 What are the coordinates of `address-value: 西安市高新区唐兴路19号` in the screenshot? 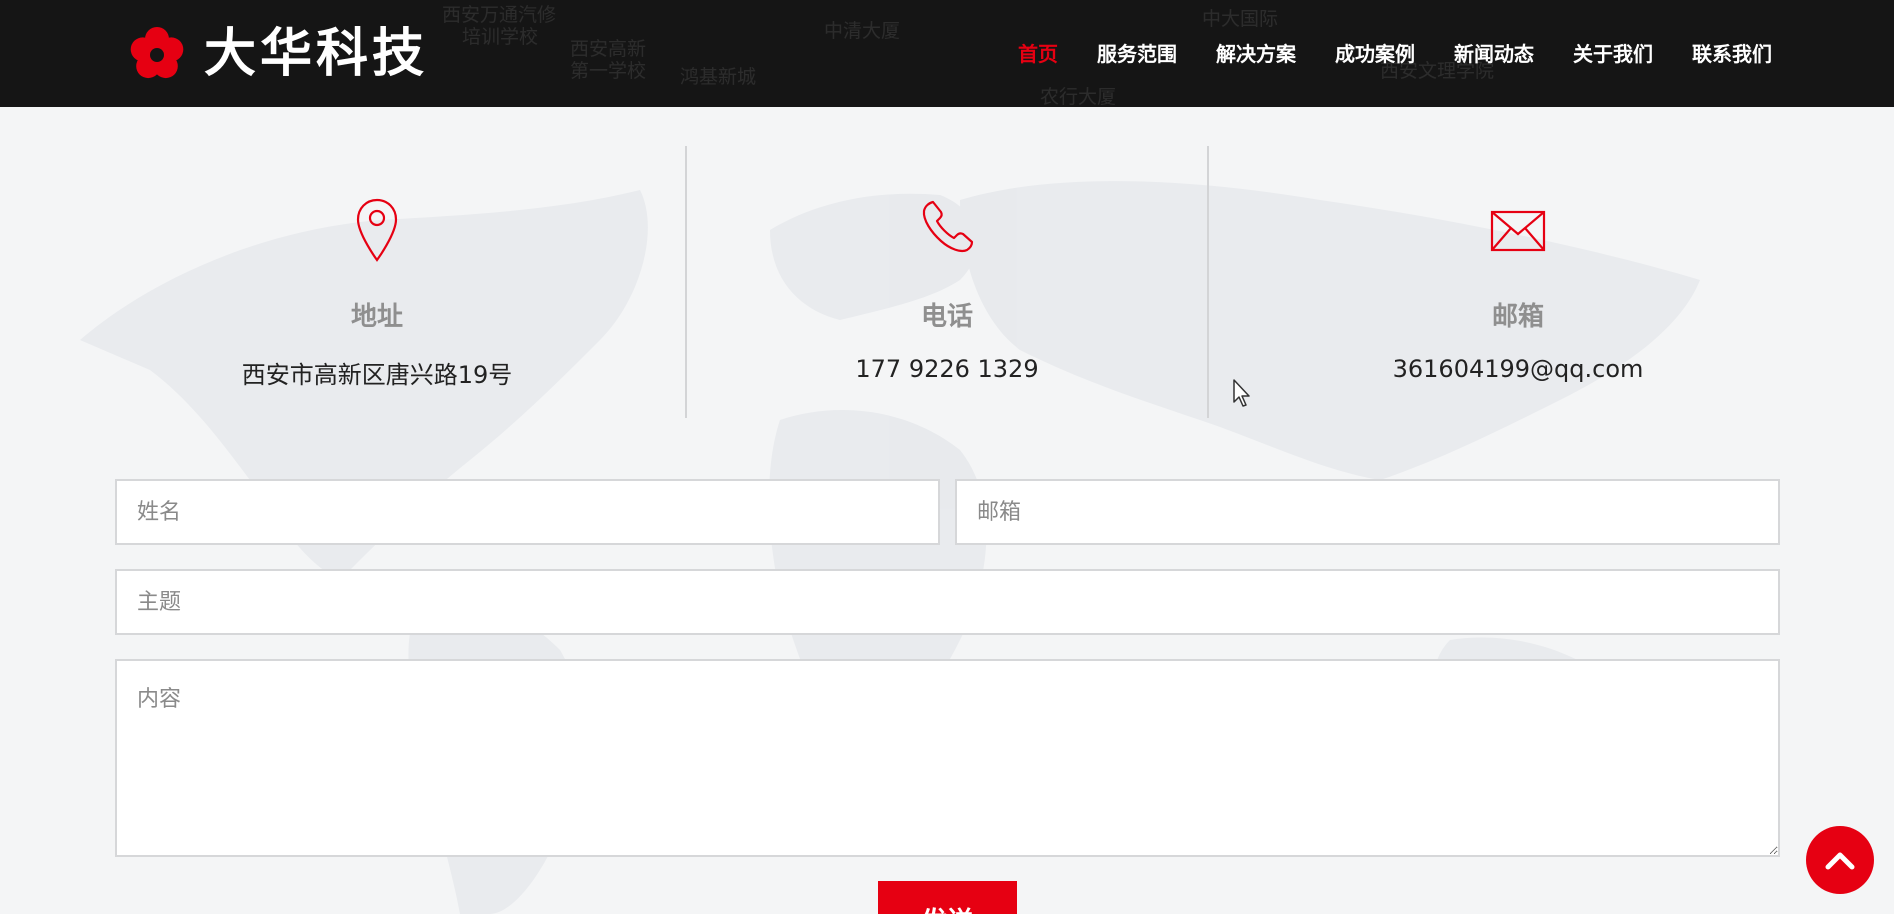 It's located at (377, 375).